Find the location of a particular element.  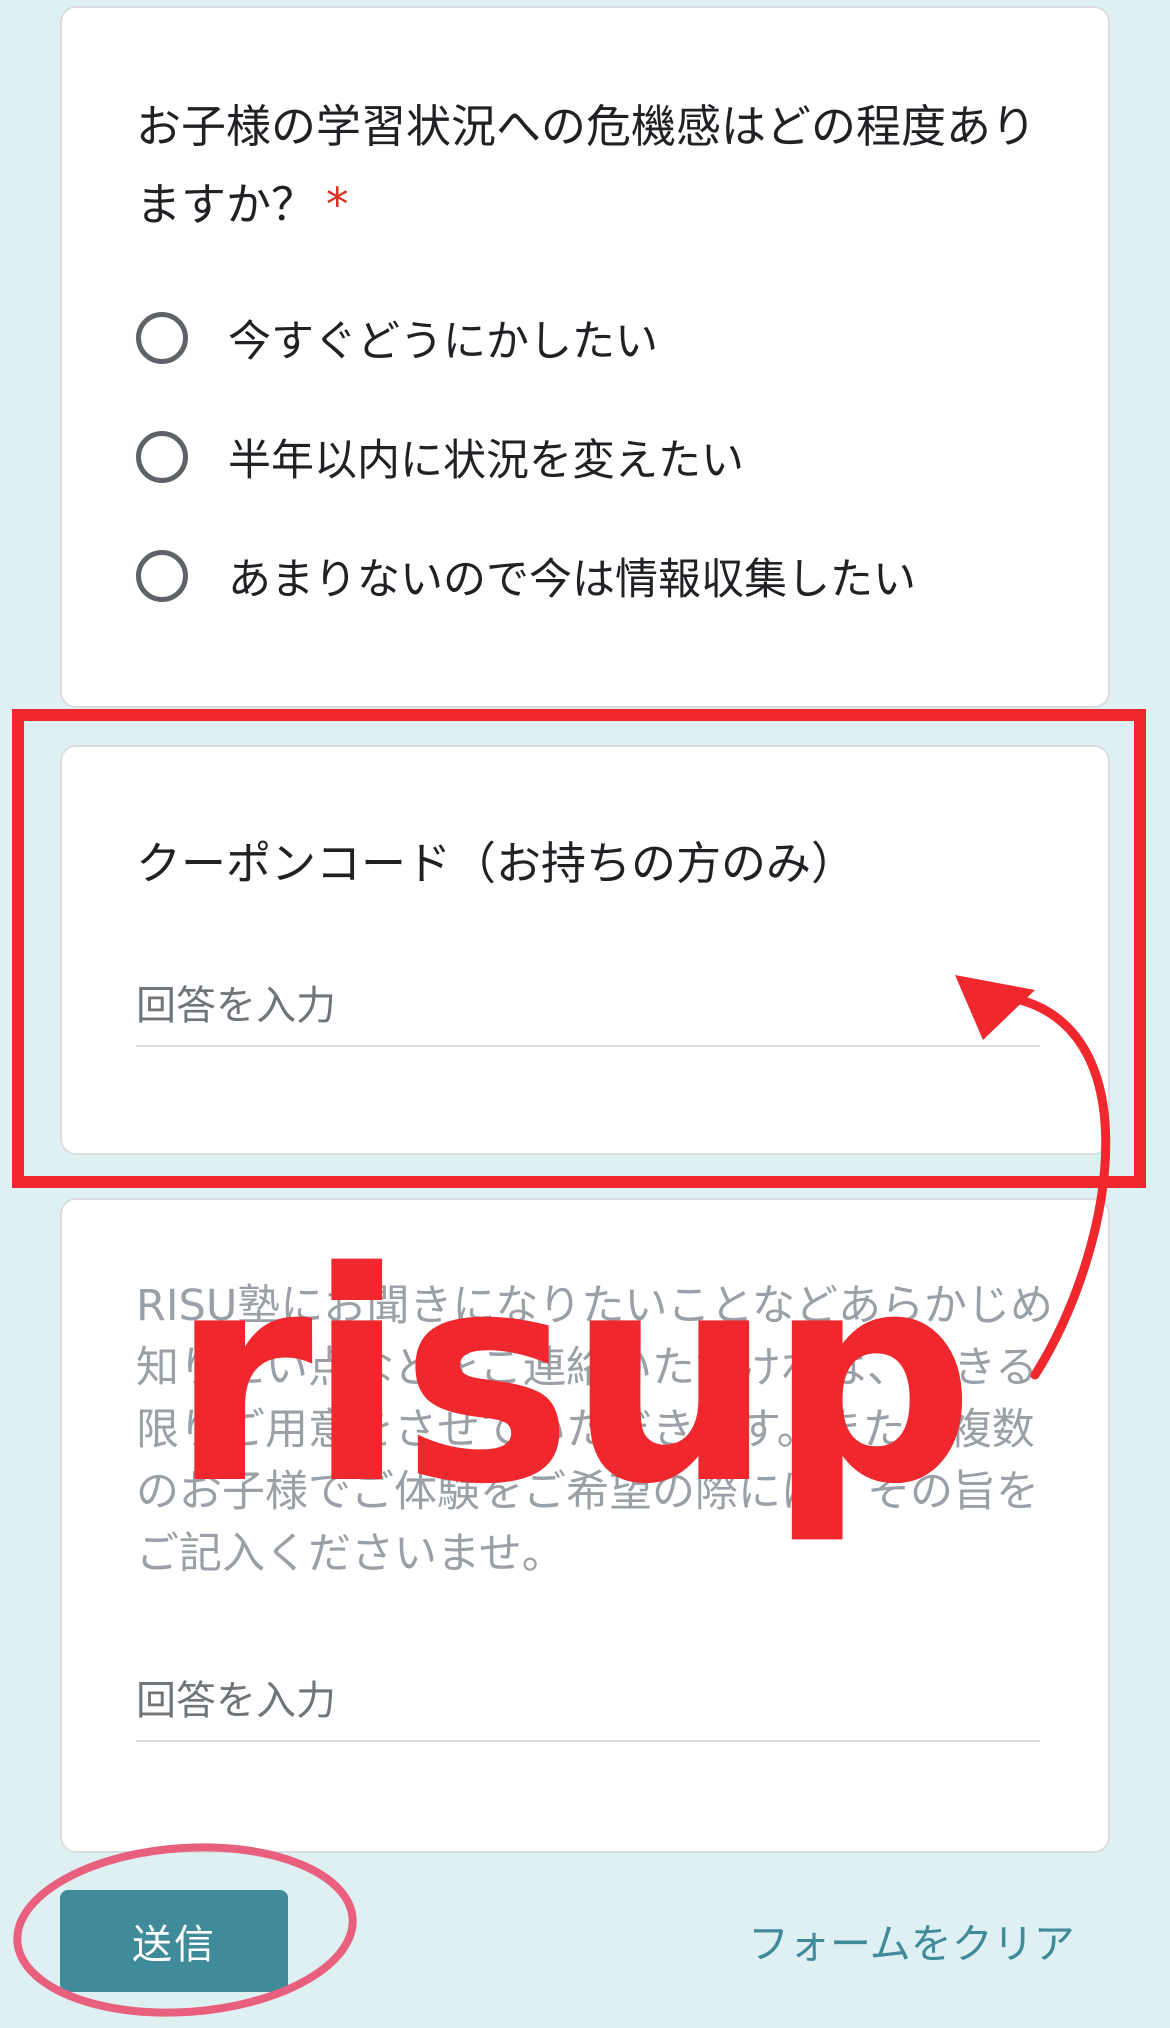

submit-button: 送信 is located at coordinates (174, 1941).